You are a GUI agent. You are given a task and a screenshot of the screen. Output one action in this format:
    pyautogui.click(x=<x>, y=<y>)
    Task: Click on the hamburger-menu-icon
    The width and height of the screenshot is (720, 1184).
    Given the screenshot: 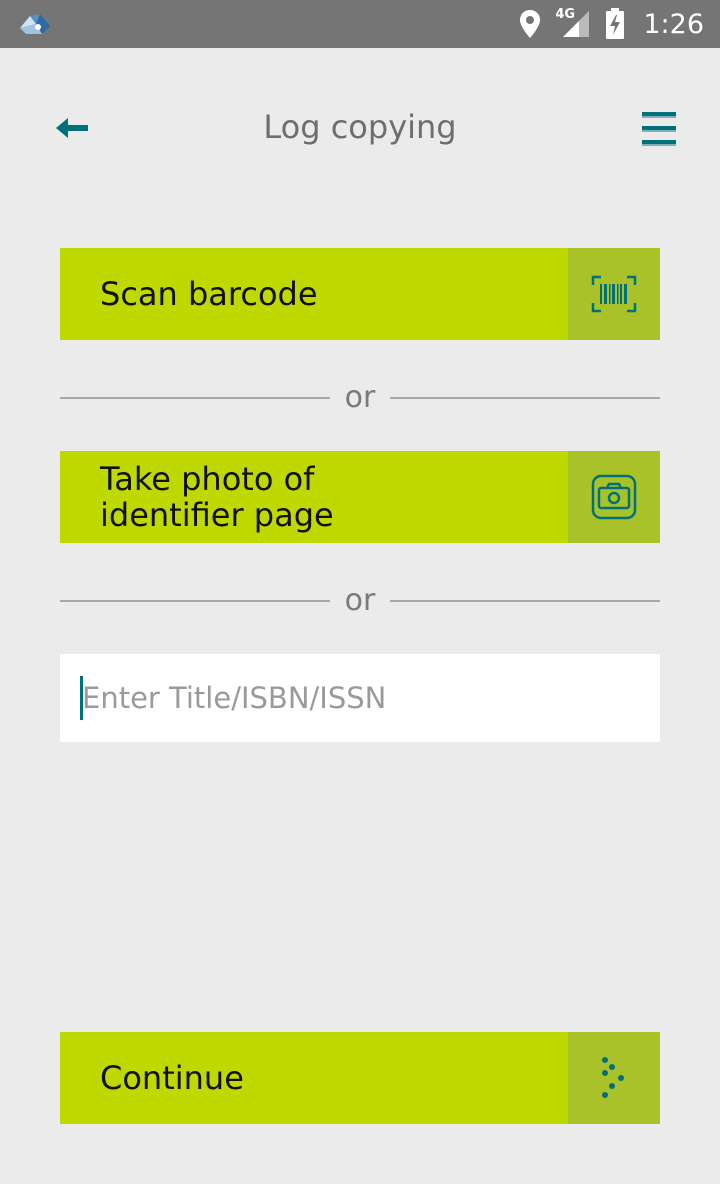 What is the action you would take?
    pyautogui.click(x=659, y=129)
    